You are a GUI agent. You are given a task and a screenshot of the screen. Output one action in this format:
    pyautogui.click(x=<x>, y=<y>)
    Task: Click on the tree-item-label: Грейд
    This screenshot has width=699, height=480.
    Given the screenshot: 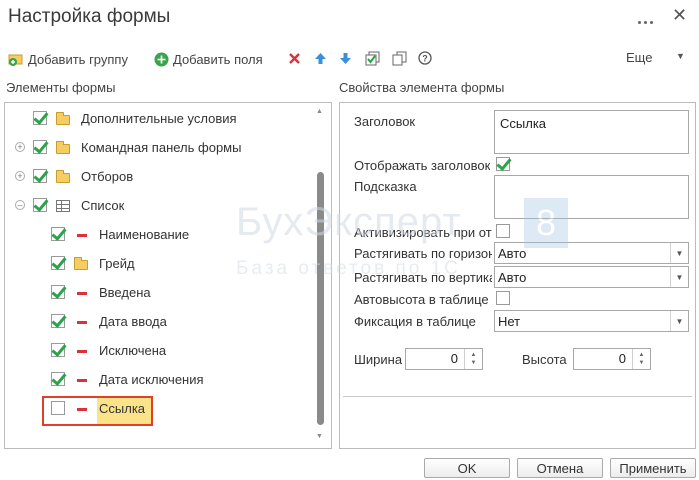 What is the action you would take?
    pyautogui.click(x=117, y=263)
    